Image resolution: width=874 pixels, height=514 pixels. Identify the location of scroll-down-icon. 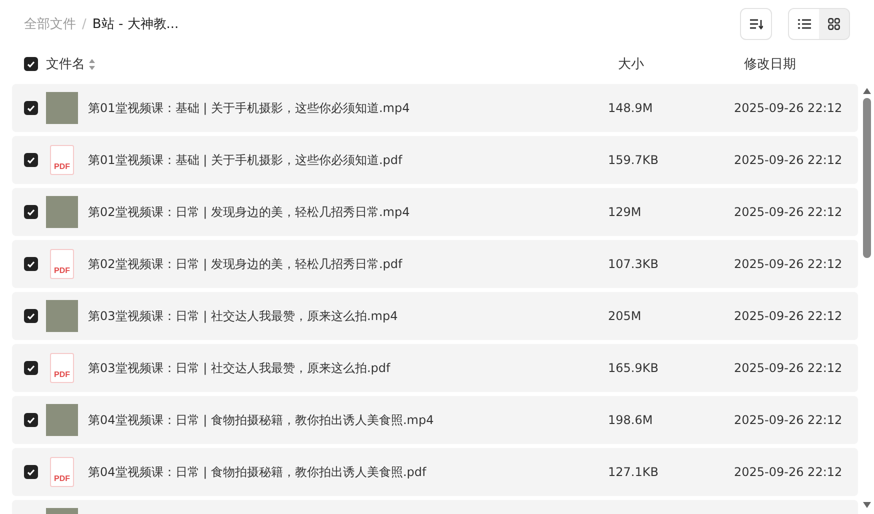
(867, 505).